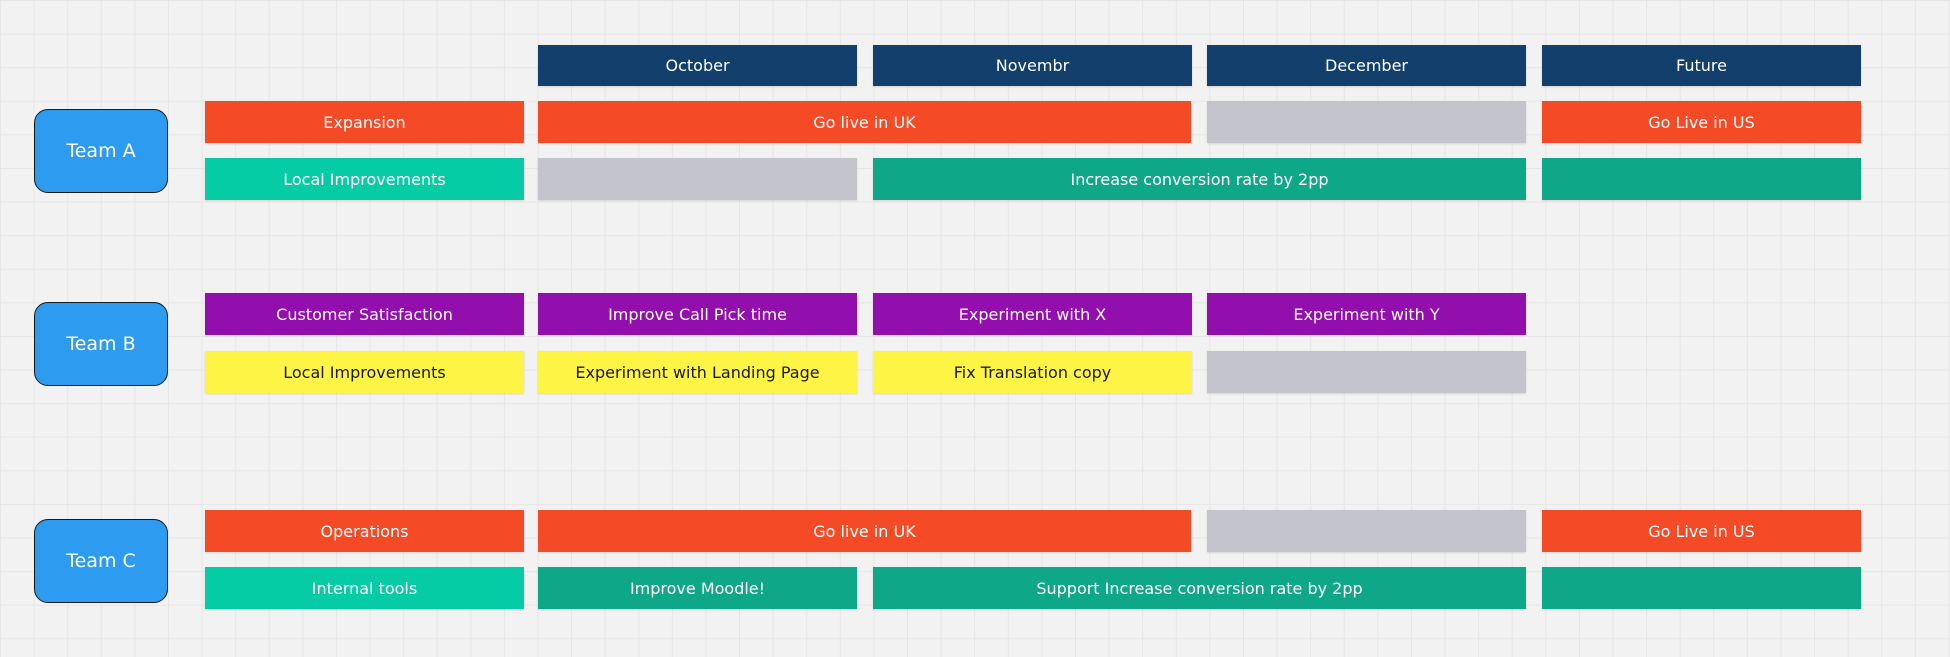 Image resolution: width=1950 pixels, height=657 pixels. What do you see at coordinates (697, 314) in the screenshot?
I see `sticky-card-improve-call-pick-time: Improve Call Pick time` at bounding box center [697, 314].